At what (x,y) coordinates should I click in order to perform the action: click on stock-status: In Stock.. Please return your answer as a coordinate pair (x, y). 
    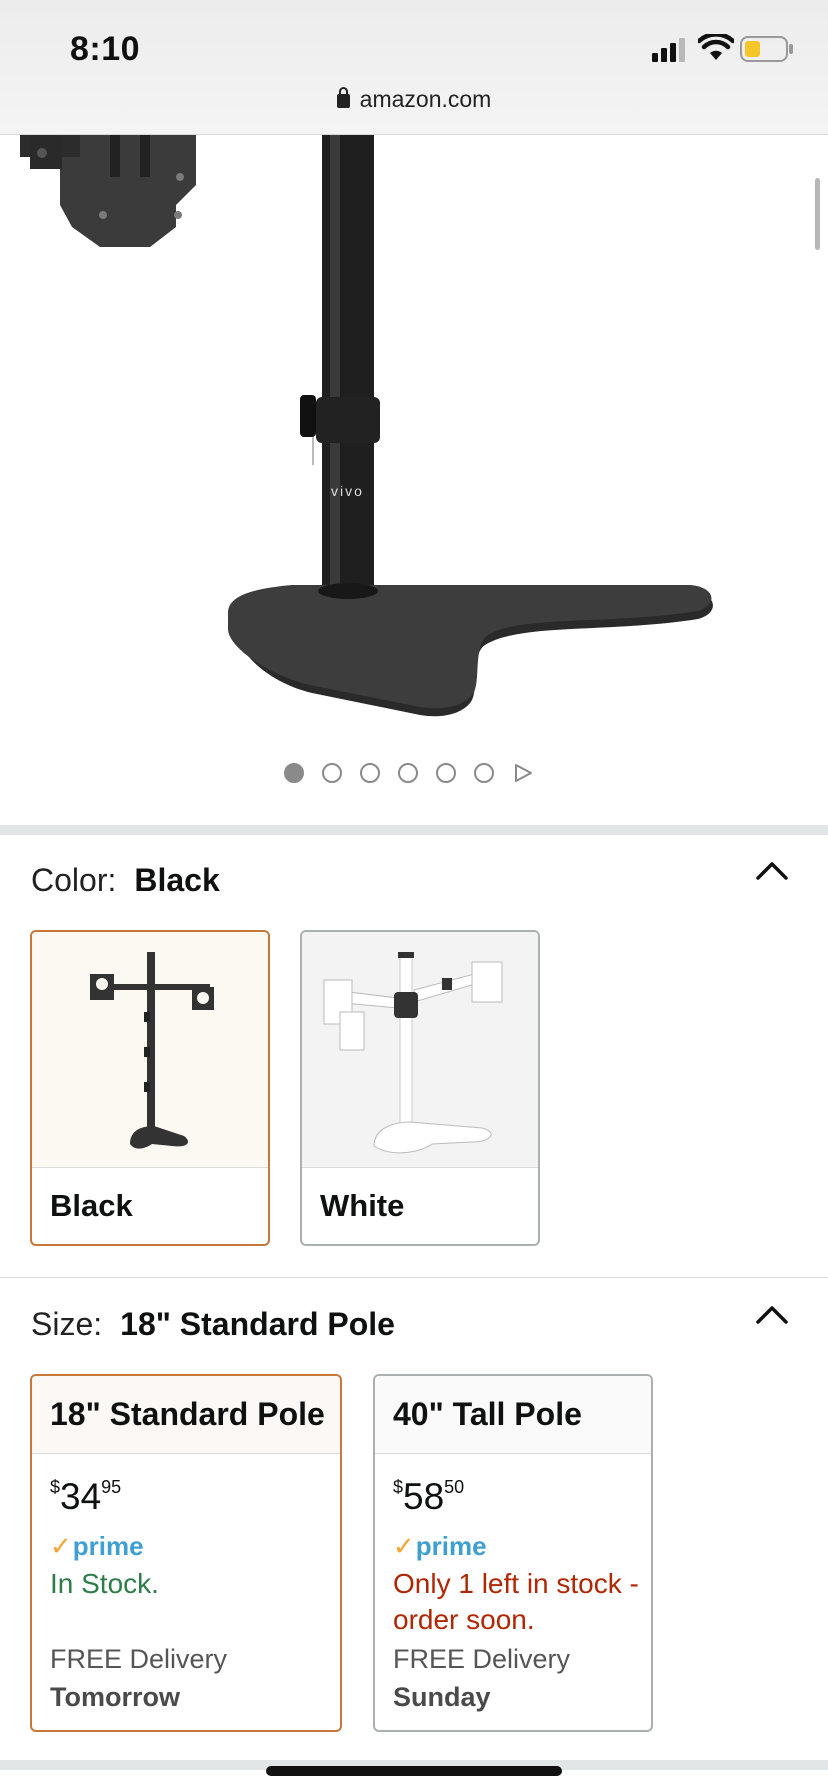
    Looking at the image, I should click on (104, 1583).